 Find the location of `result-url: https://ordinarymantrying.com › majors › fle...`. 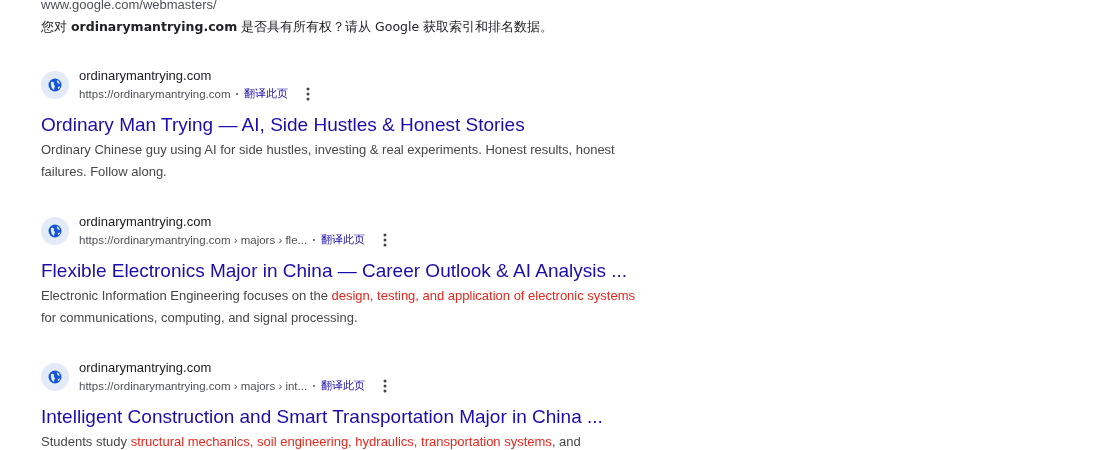

result-url: https://ordinarymantrying.com › majors › fle... is located at coordinates (193, 240).